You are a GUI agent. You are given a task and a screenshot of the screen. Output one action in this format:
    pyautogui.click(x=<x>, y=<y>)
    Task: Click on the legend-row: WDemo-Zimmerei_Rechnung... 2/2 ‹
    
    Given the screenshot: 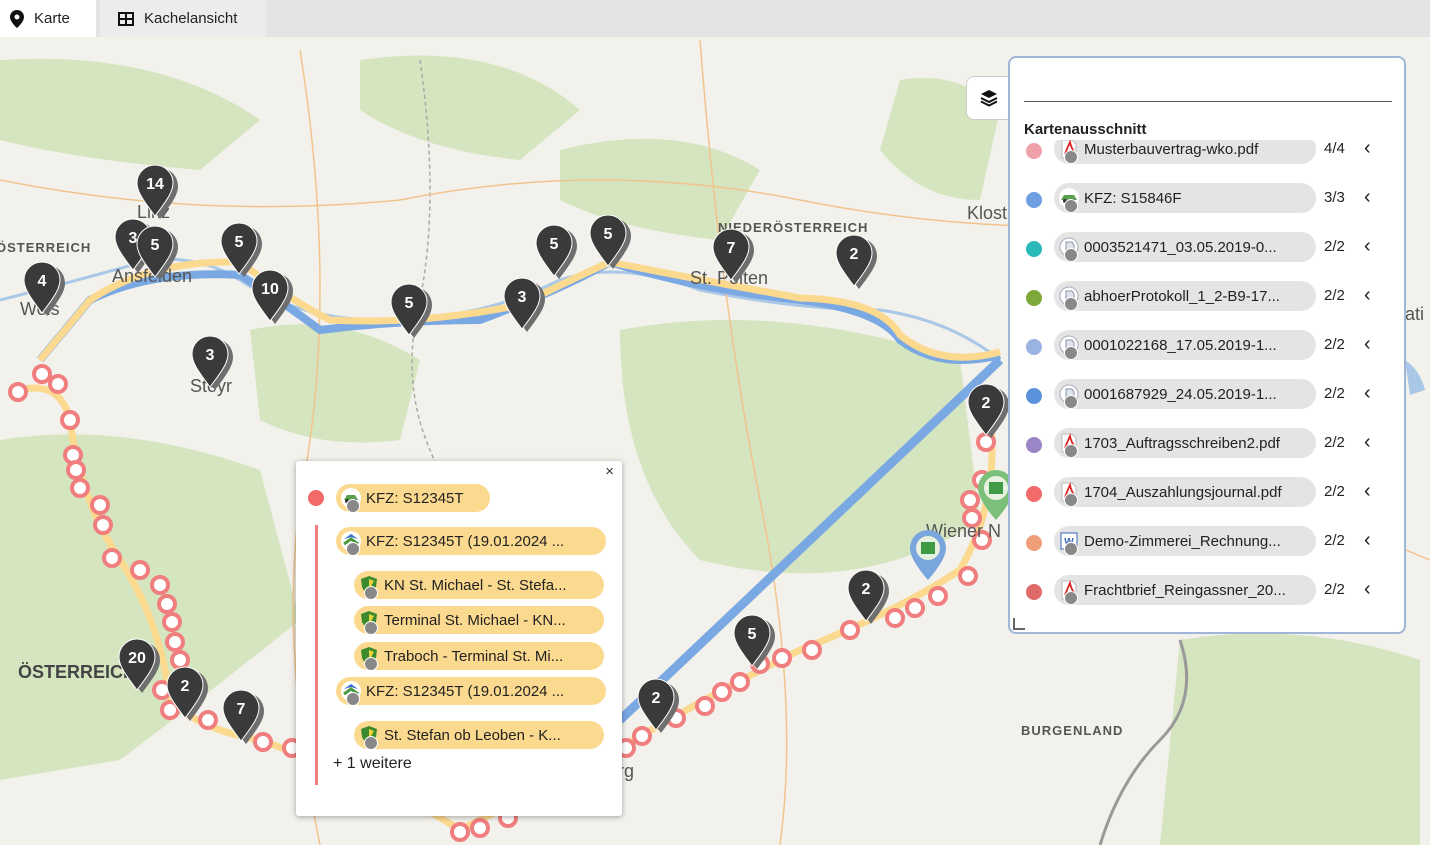 What is the action you would take?
    pyautogui.click(x=1207, y=542)
    